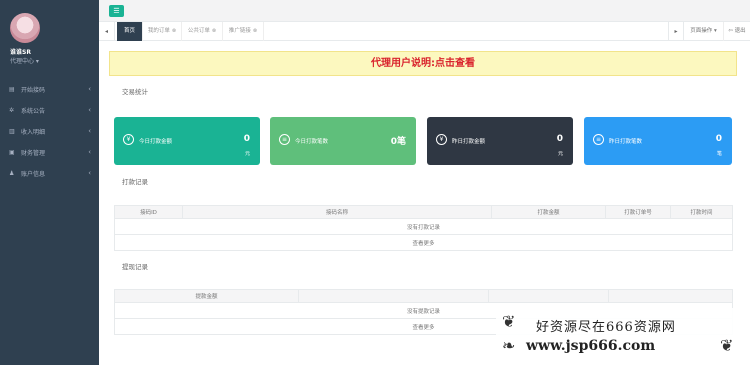 The width and height of the screenshot is (750, 365). Describe the element at coordinates (156, 142) in the screenshot. I see `stat-label: 今日打款金额` at that location.